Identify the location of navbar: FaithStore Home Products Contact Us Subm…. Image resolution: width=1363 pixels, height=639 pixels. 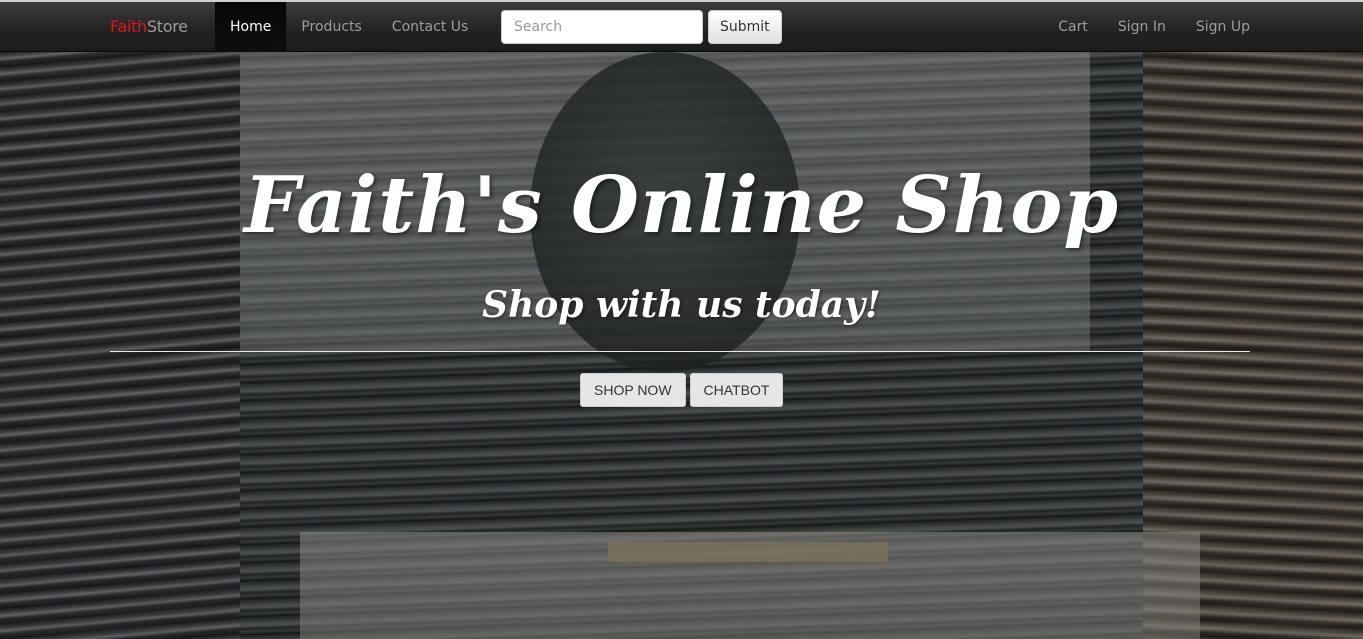
(681, 26).